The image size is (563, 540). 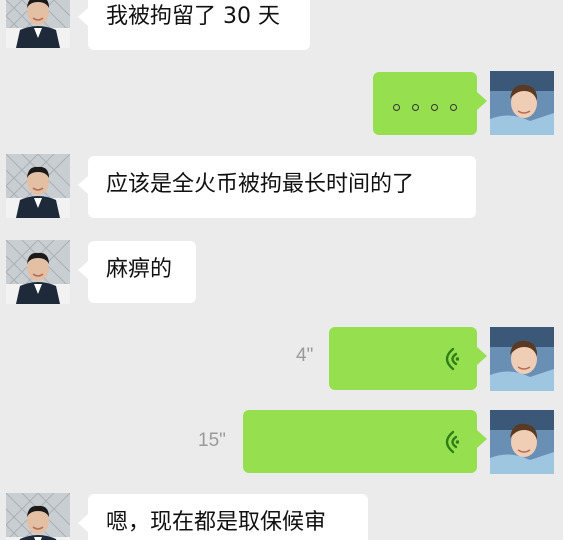 I want to click on message-bubble-outgoing, so click(x=430, y=103).